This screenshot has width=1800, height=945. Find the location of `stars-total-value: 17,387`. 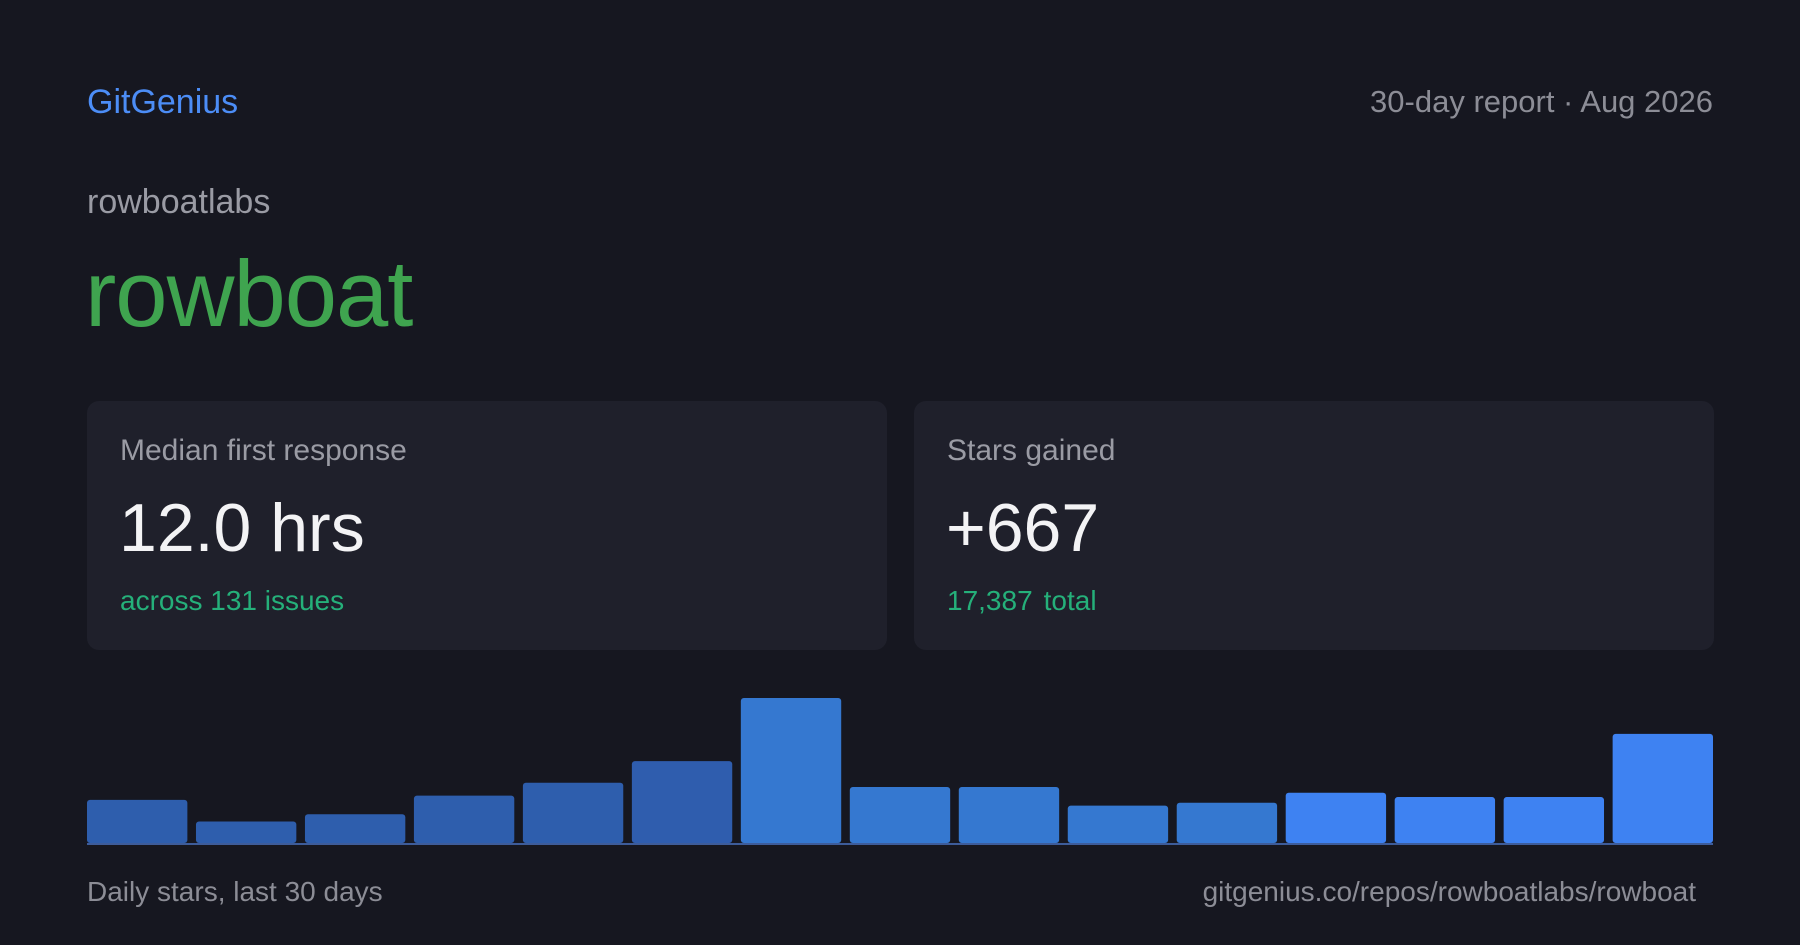

stars-total-value: 17,387 is located at coordinates (990, 600).